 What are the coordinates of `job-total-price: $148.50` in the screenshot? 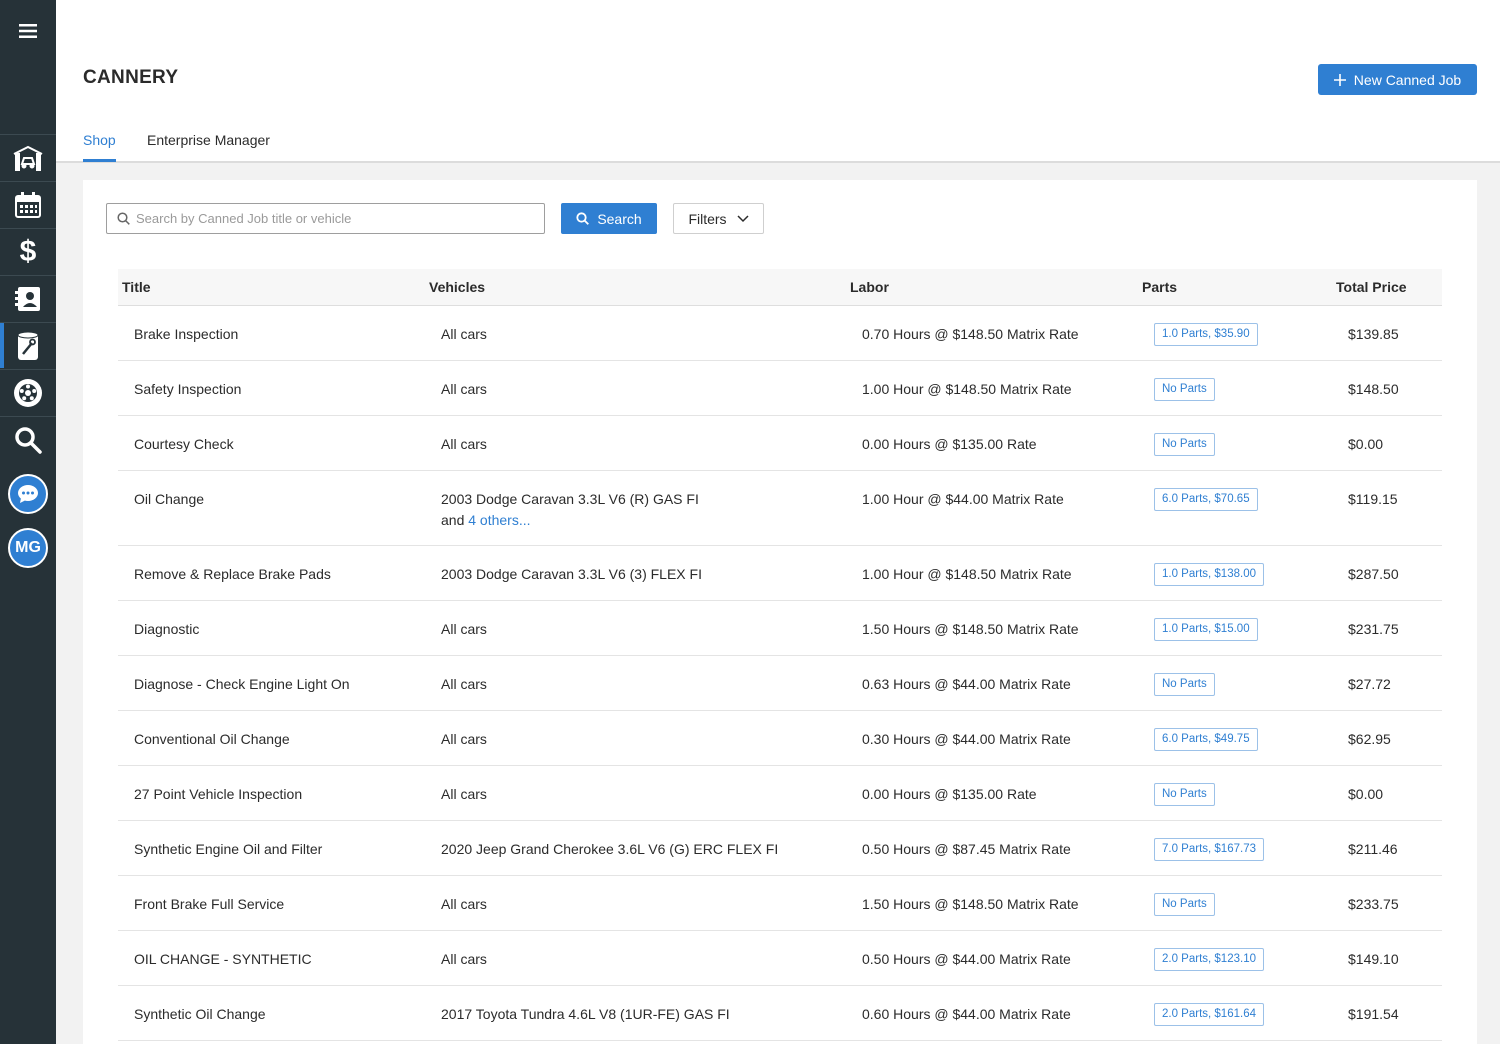 It's located at (1373, 389).